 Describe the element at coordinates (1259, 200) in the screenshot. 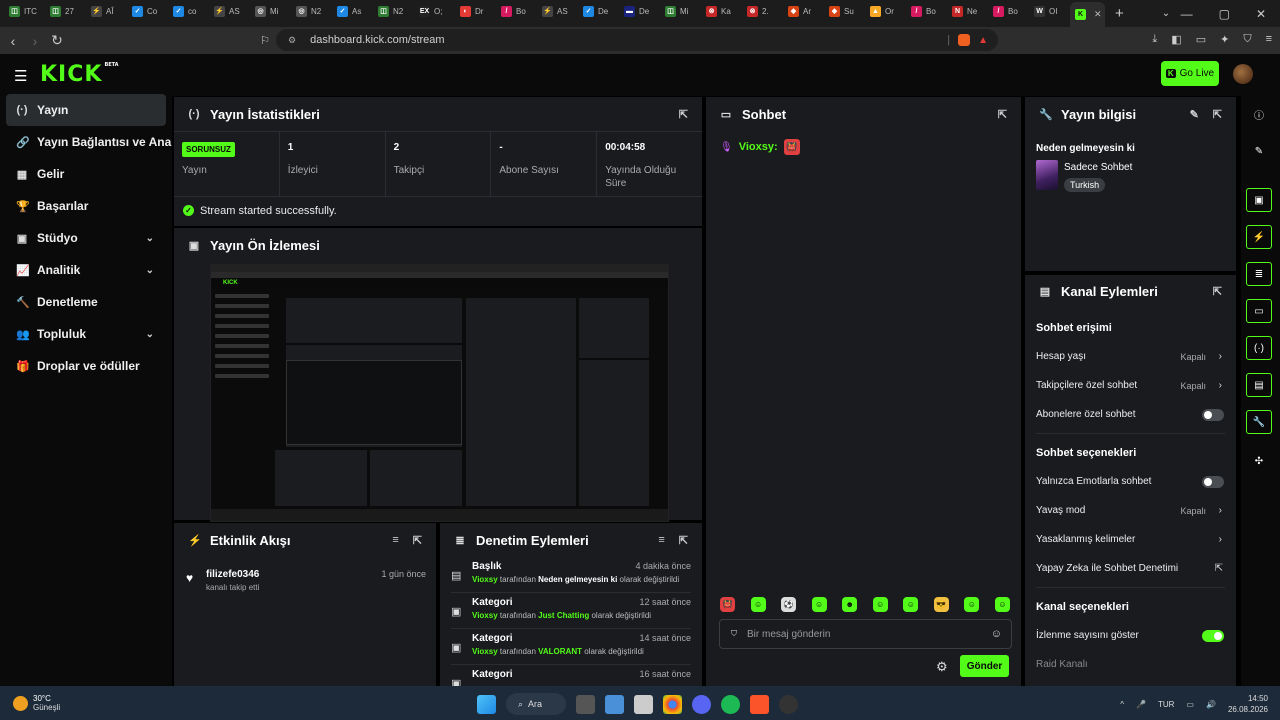

I see `preview-toggle-icon: ▣` at that location.